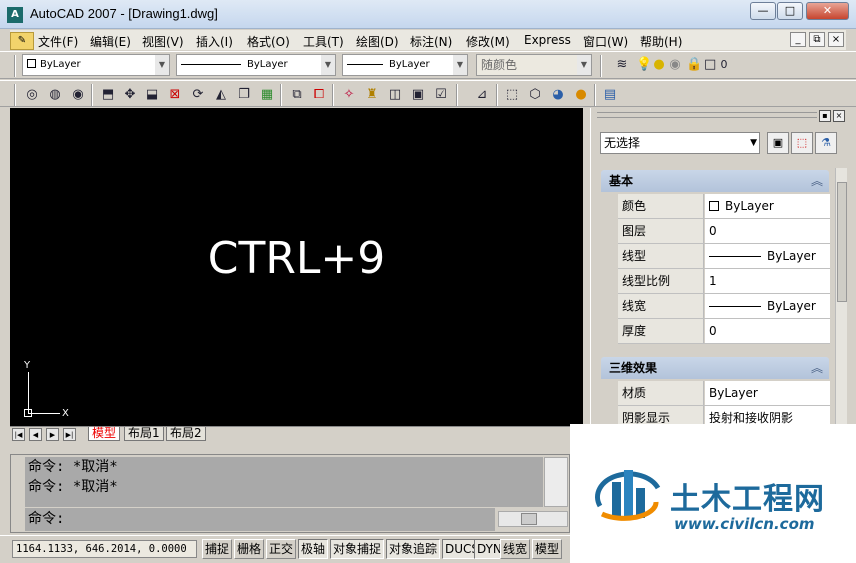  What do you see at coordinates (515, 549) in the screenshot?
I see `lineweight-toggle: 线宽` at bounding box center [515, 549].